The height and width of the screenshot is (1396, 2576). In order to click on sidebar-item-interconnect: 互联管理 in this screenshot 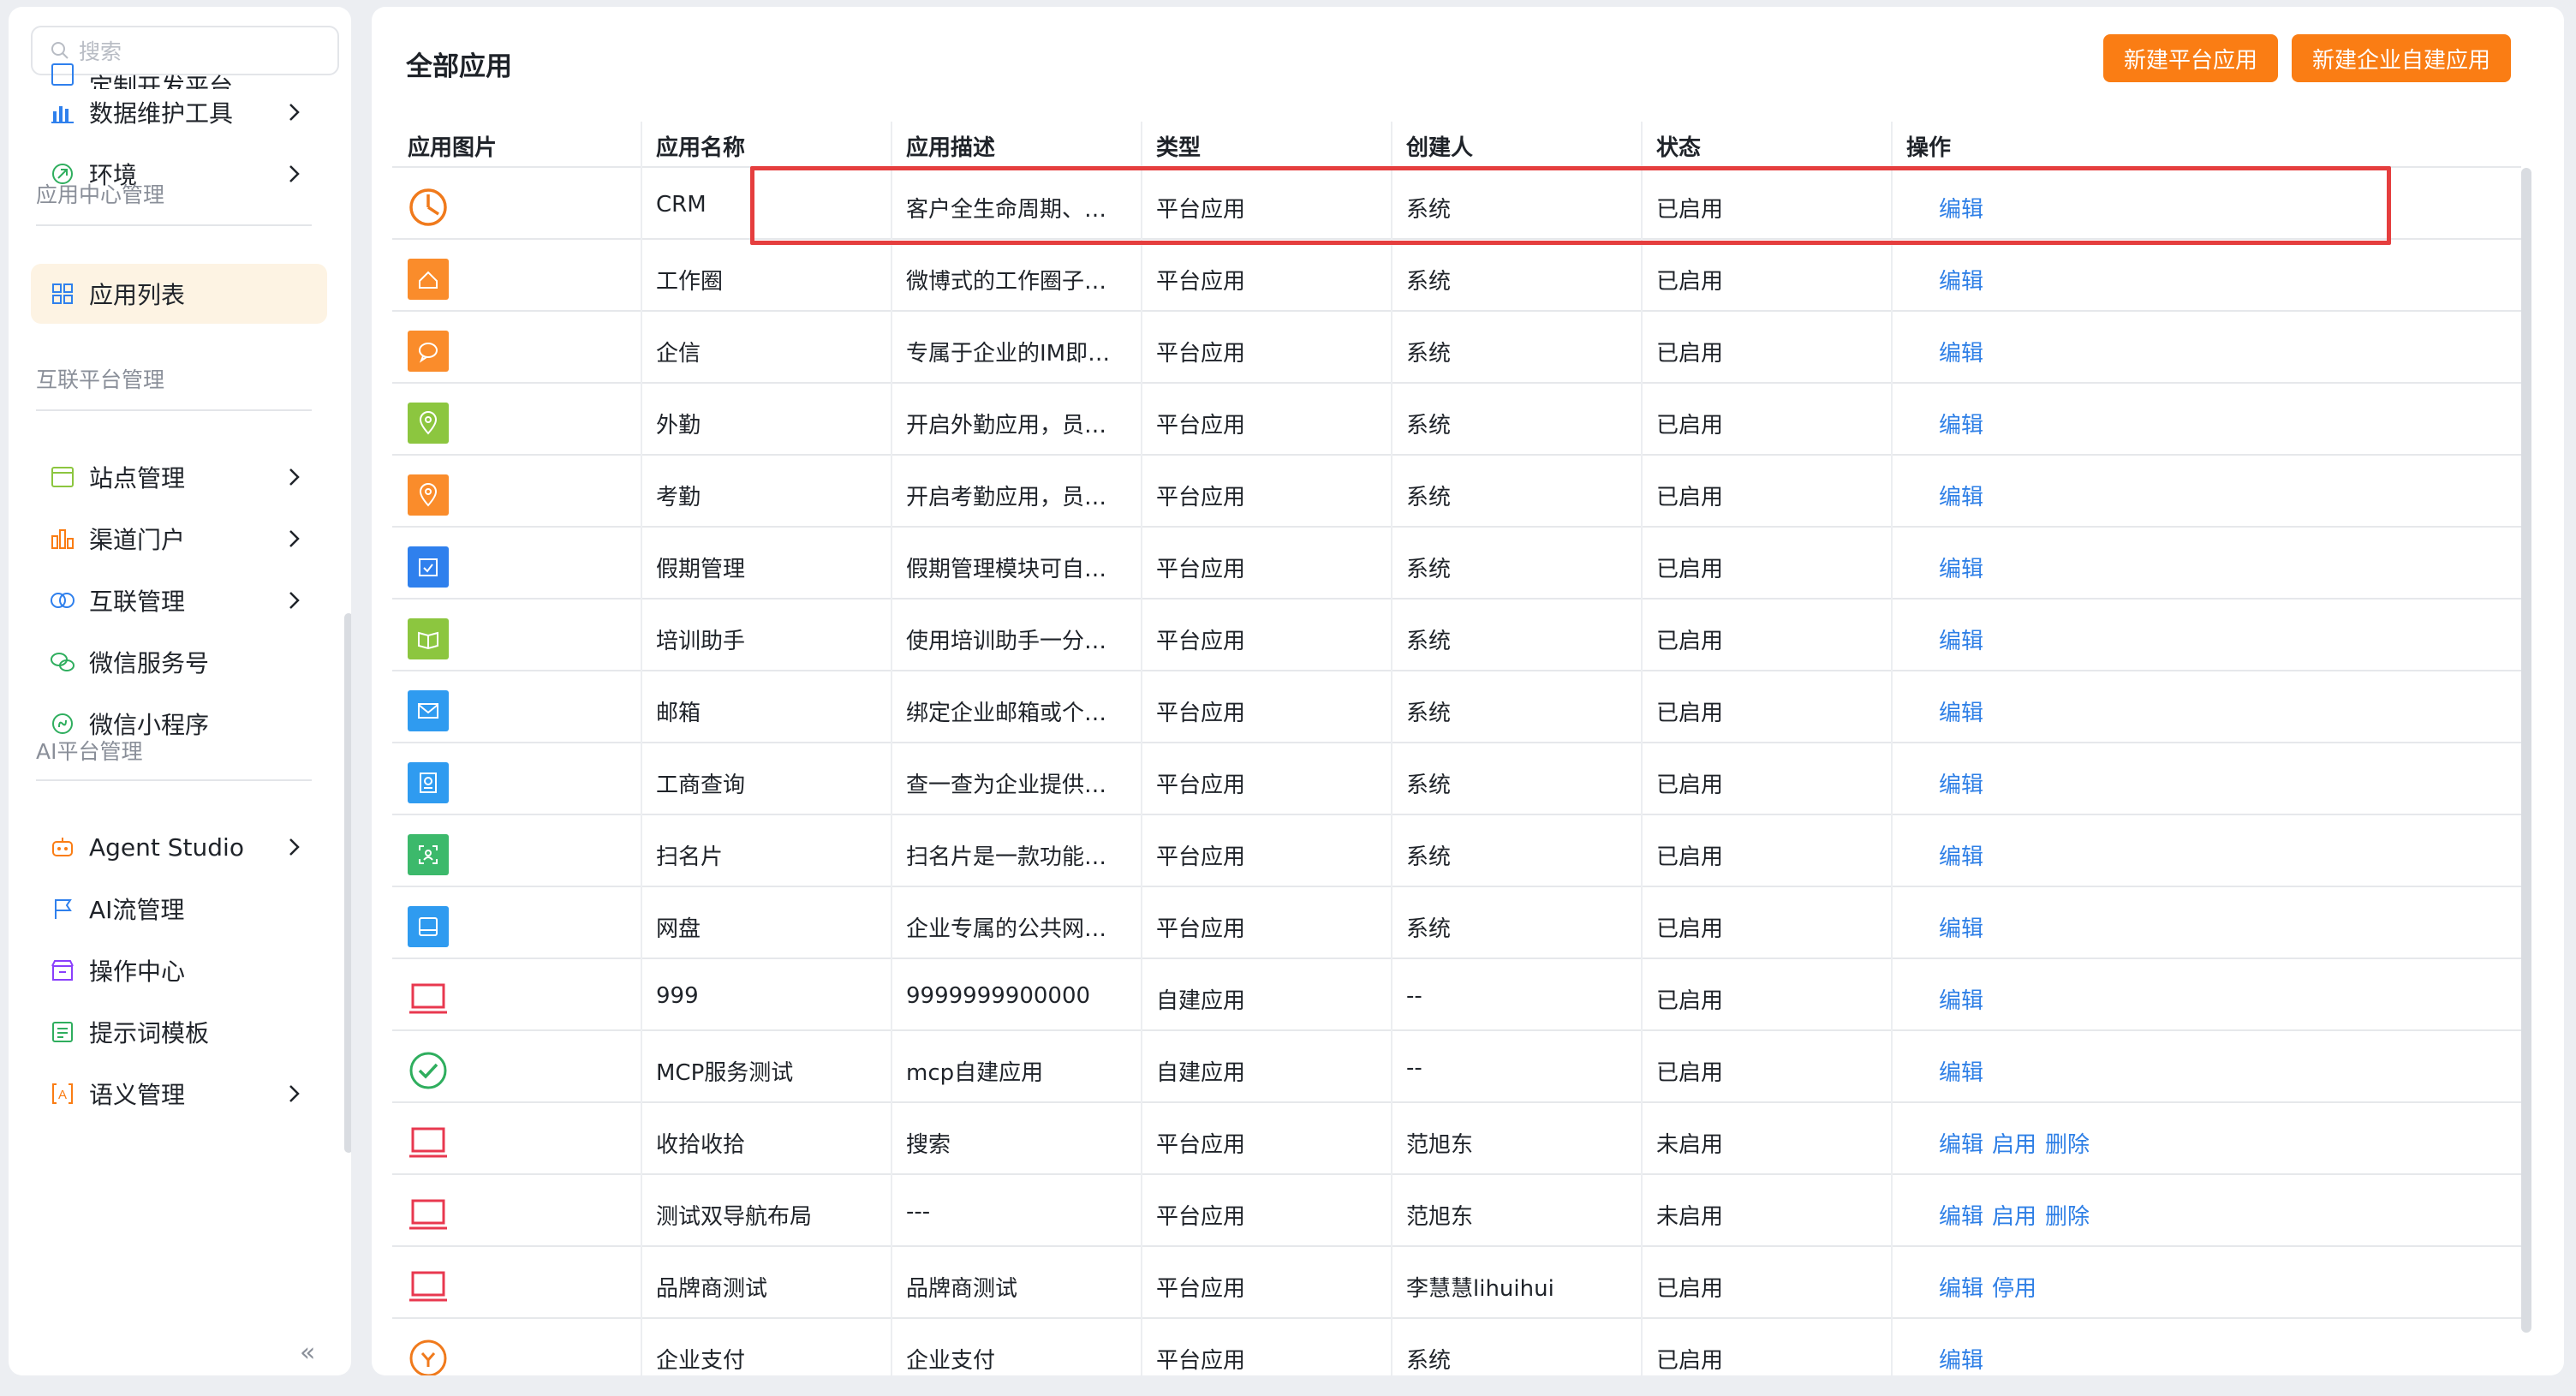, I will do `click(179, 600)`.